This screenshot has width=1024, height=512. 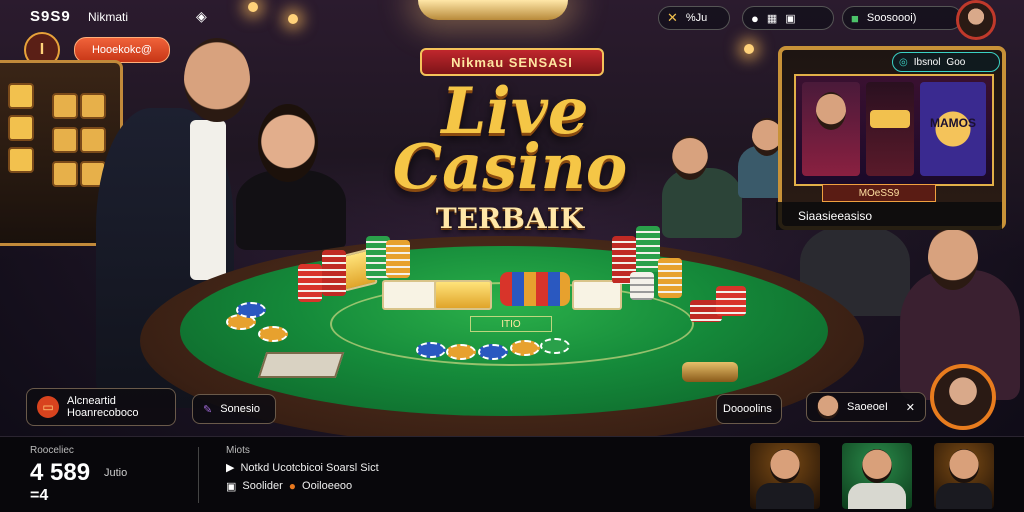 What do you see at coordinates (103, 413) in the screenshot?
I see `promo-callout-line2: Hoanrecoboco` at bounding box center [103, 413].